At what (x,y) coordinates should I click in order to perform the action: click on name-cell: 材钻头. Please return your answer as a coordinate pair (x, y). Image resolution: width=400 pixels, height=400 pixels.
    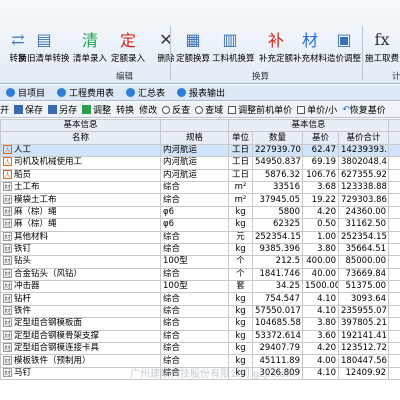
    Looking at the image, I should click on (80, 262).